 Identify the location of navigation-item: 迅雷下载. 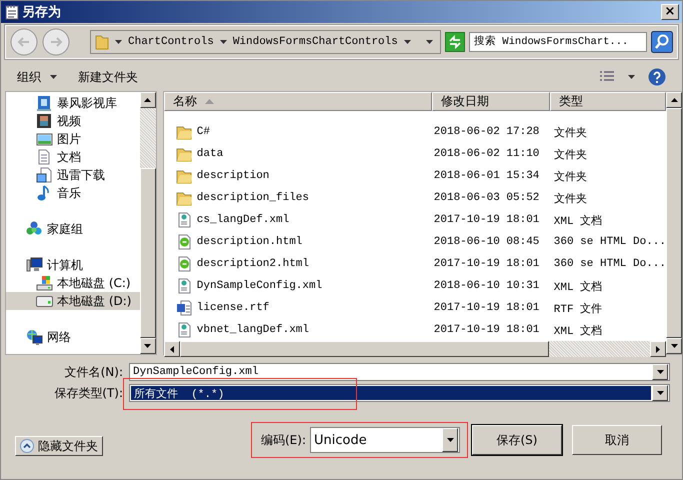
(73, 175).